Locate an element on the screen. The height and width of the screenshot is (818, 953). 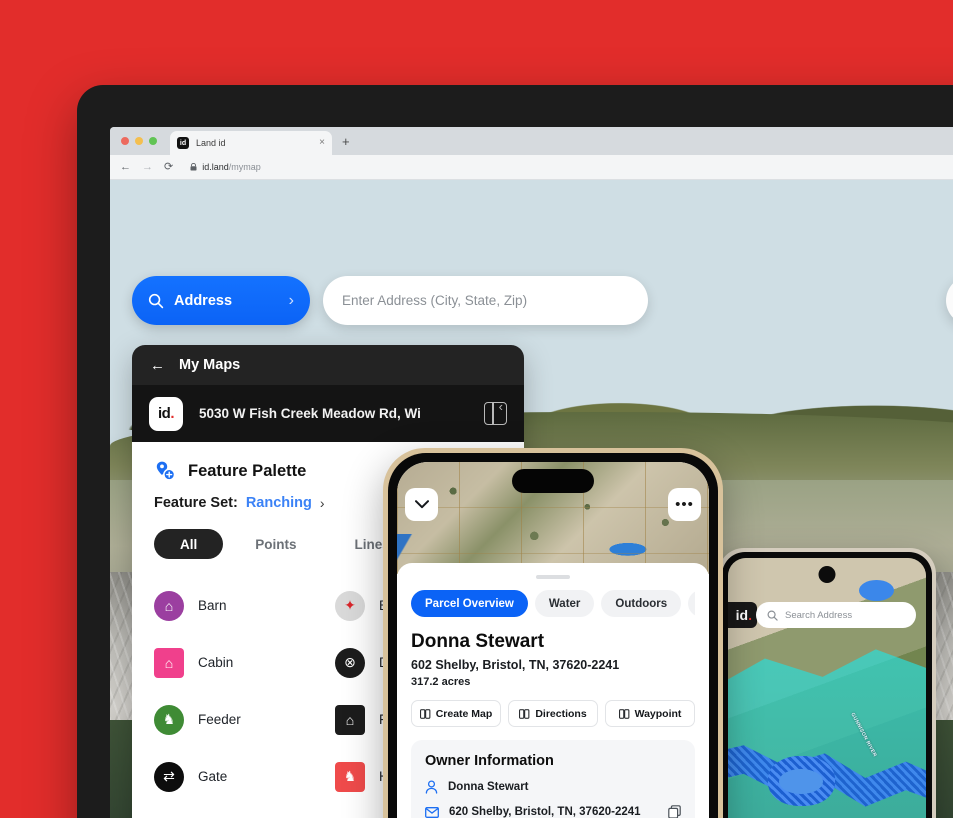
address-mode-button: Address › is located at coordinates (221, 300).